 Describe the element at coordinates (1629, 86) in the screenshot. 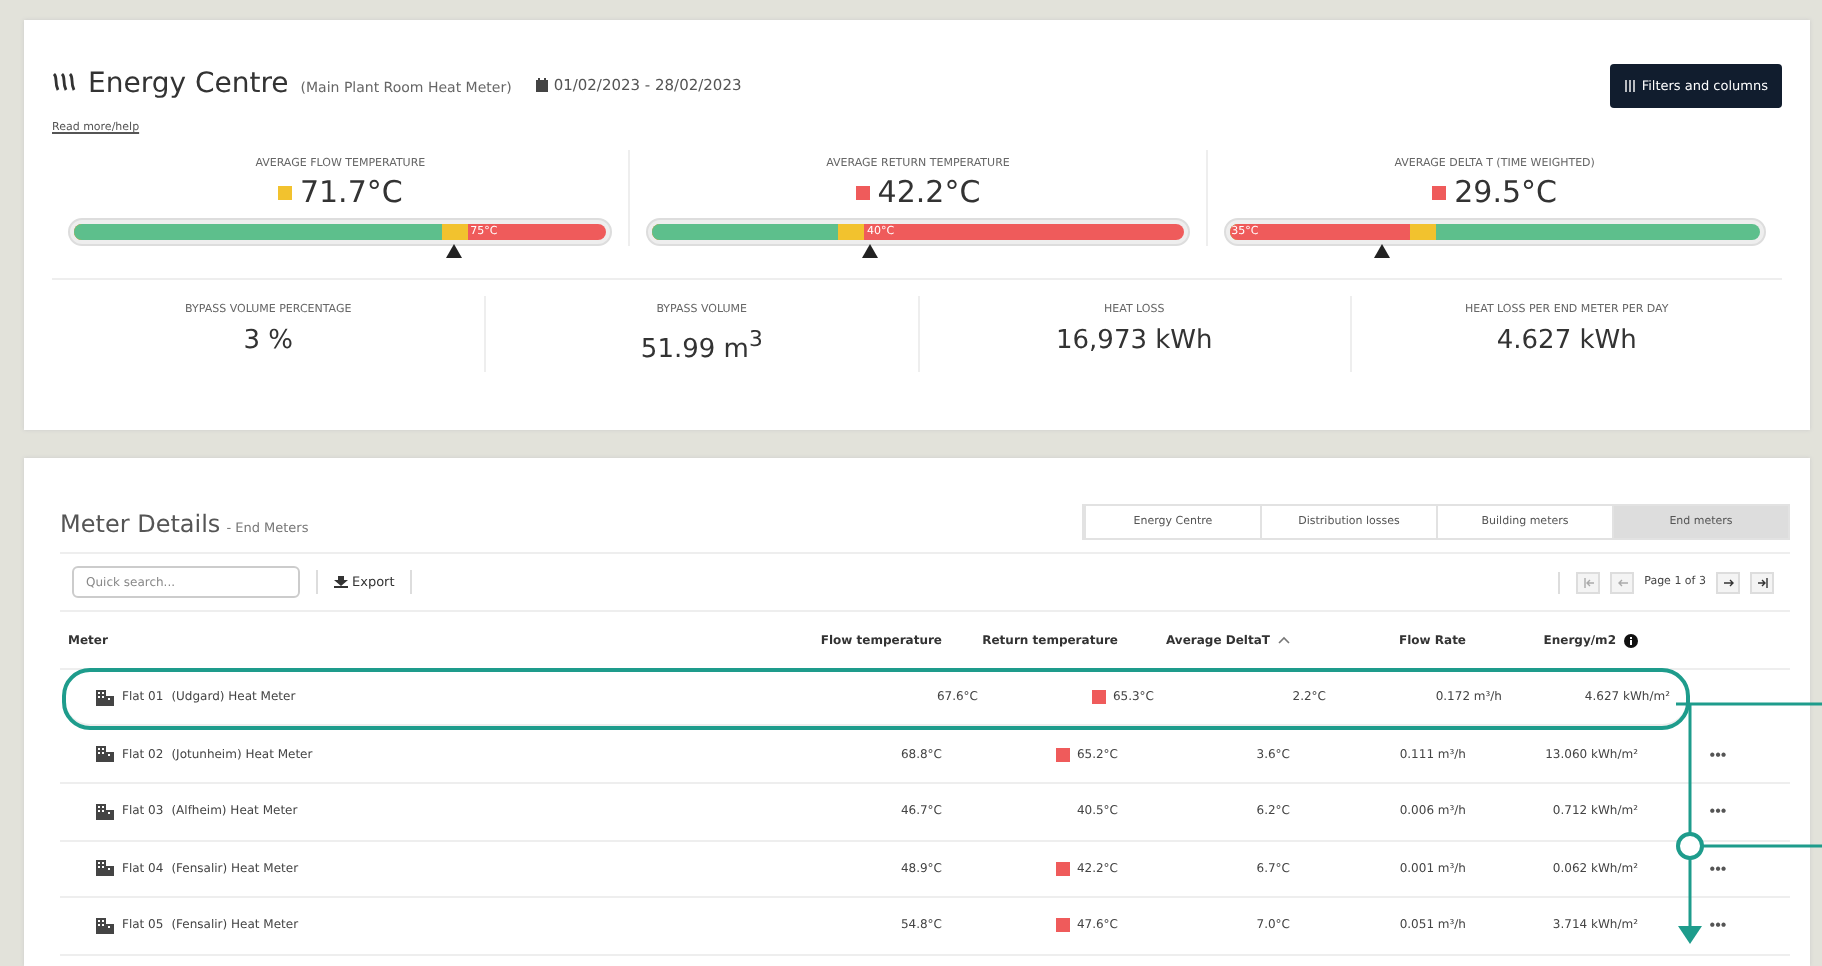

I see `filter-icon` at that location.